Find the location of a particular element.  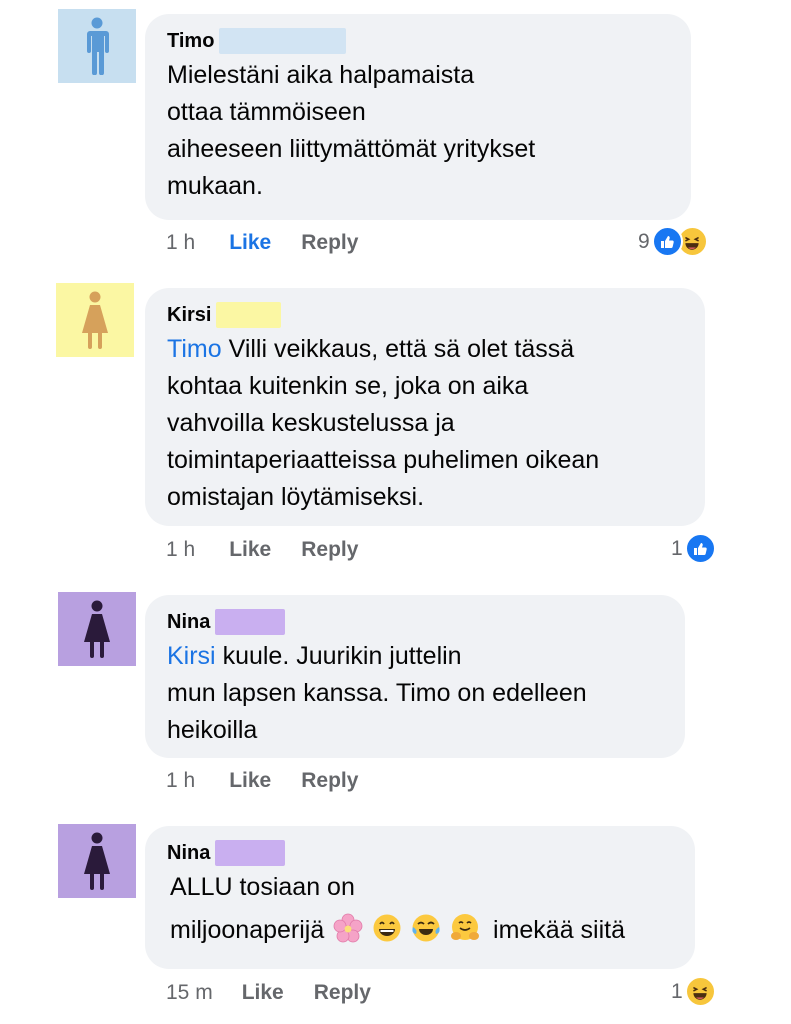

reaction-summary: 9 is located at coordinates (673, 241).